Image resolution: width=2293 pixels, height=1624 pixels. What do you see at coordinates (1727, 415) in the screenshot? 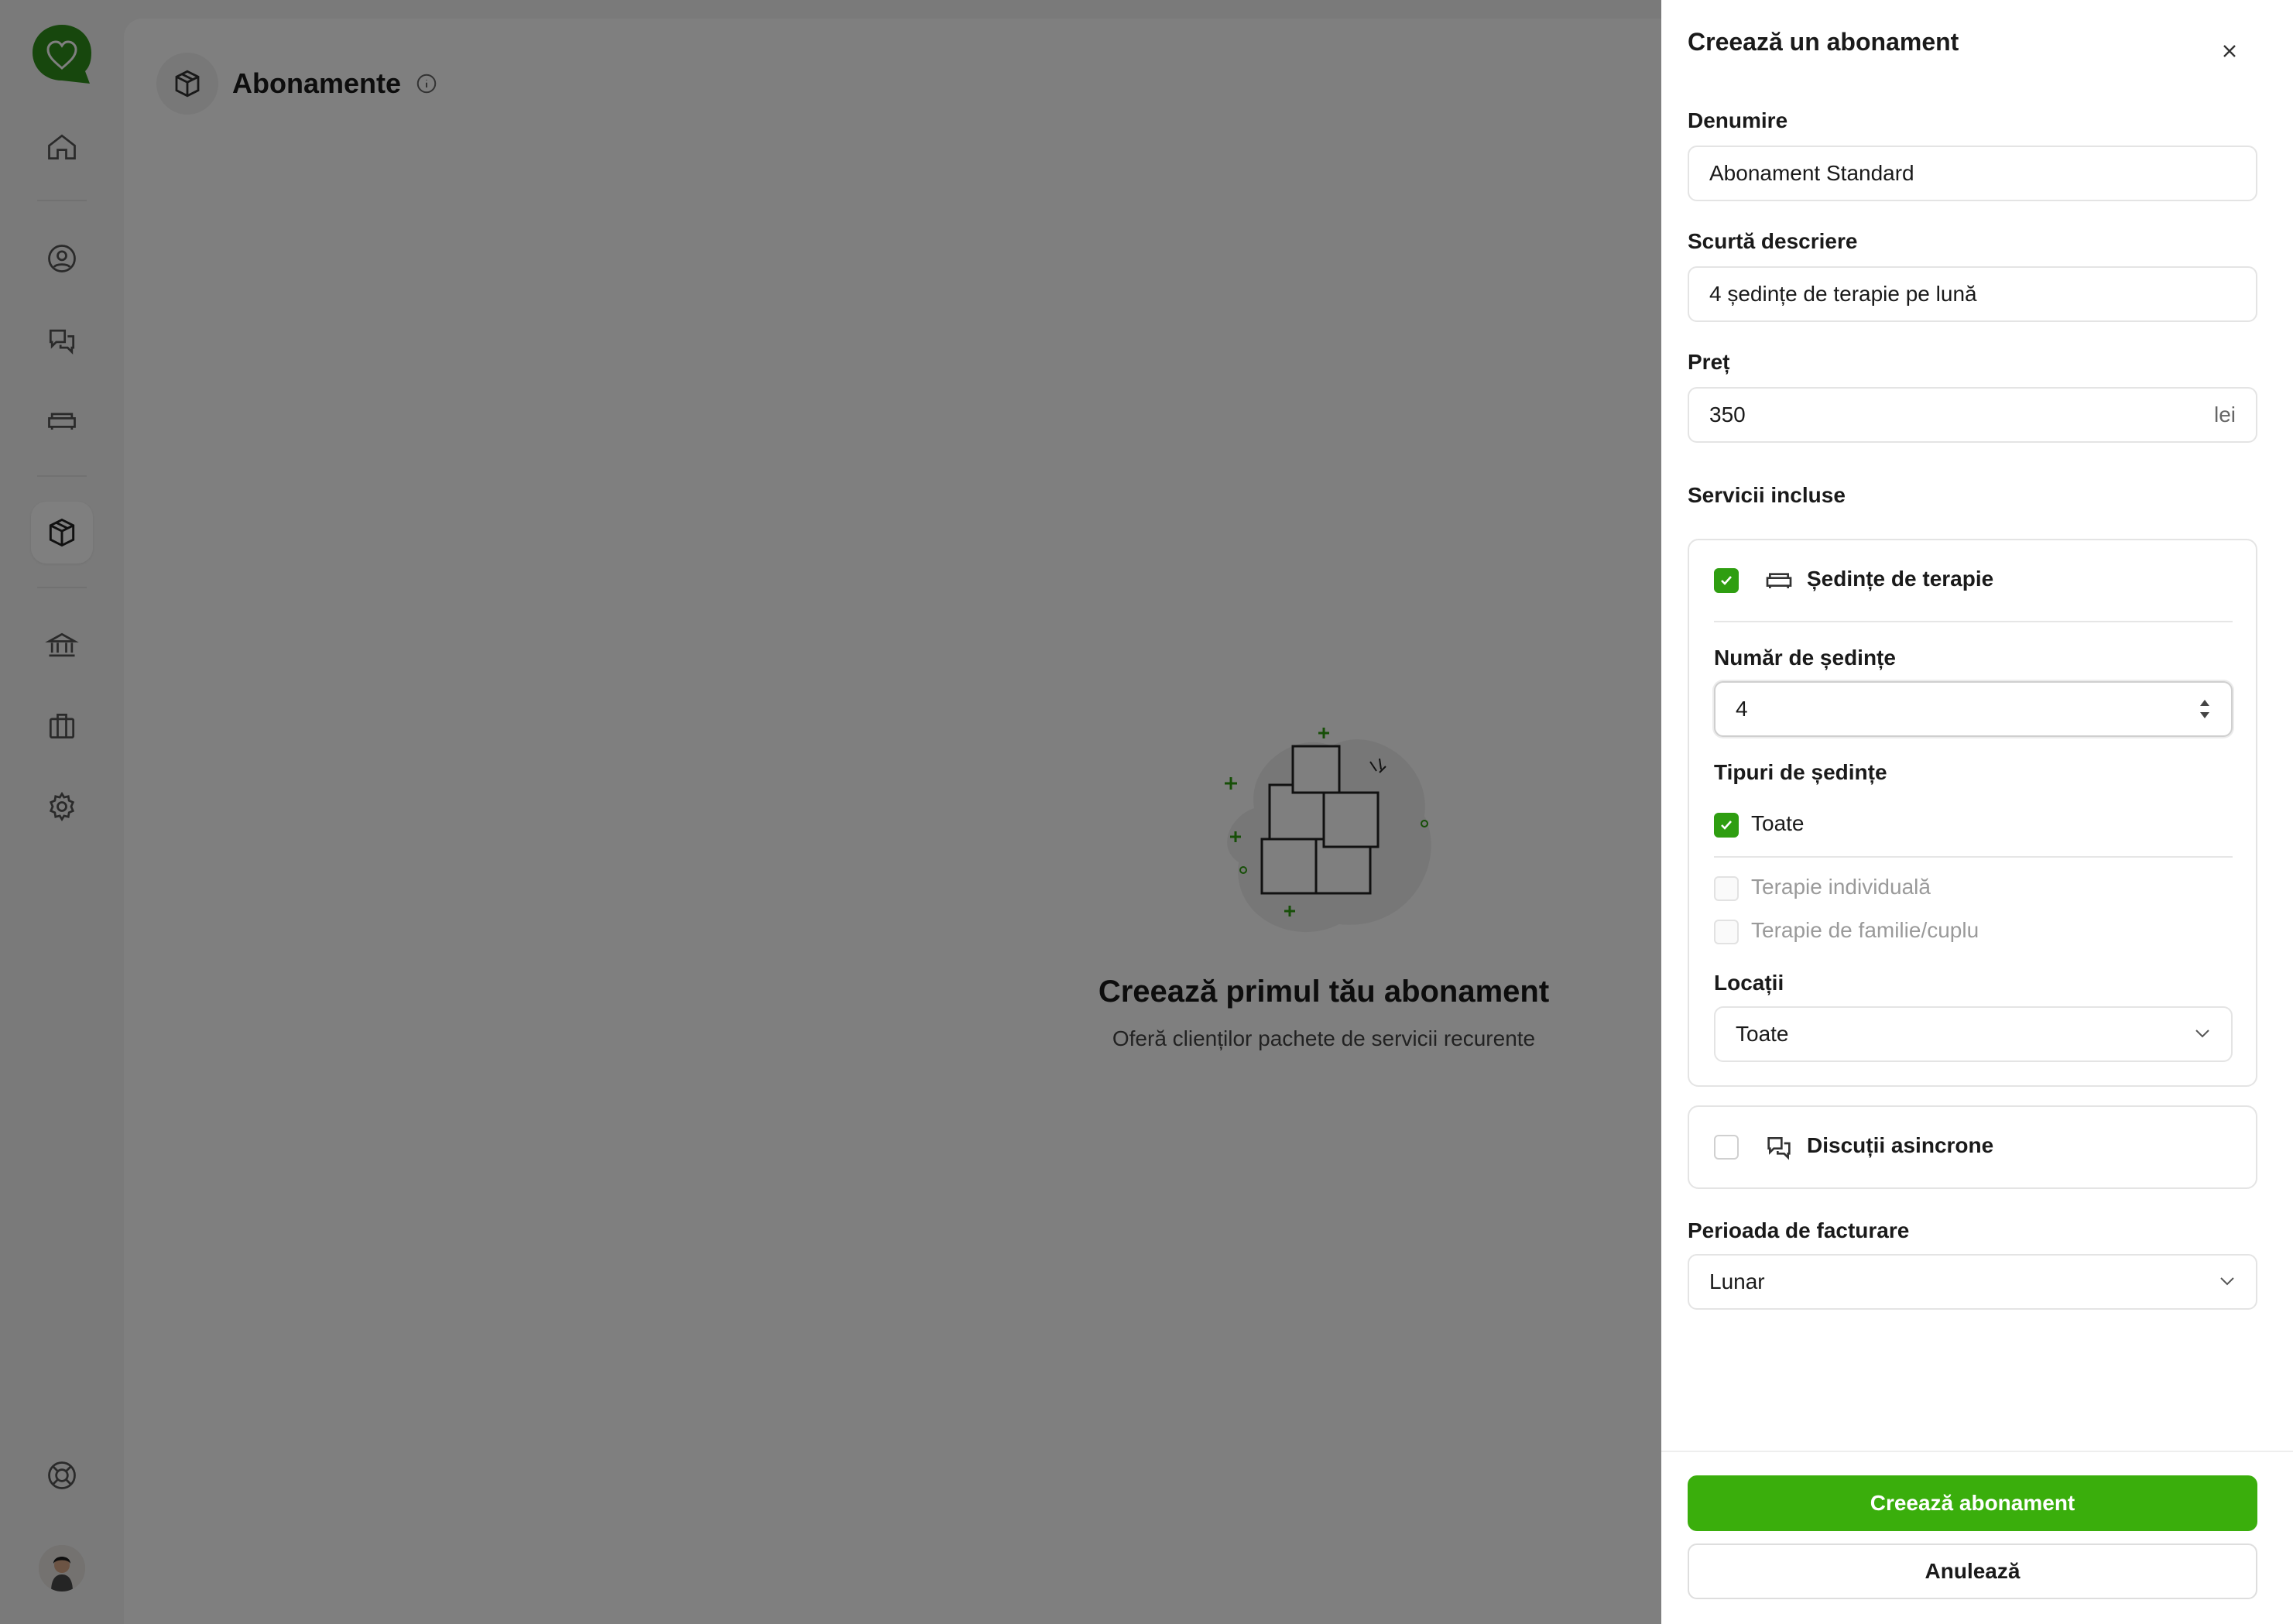
I see `price-input-value: 350` at bounding box center [1727, 415].